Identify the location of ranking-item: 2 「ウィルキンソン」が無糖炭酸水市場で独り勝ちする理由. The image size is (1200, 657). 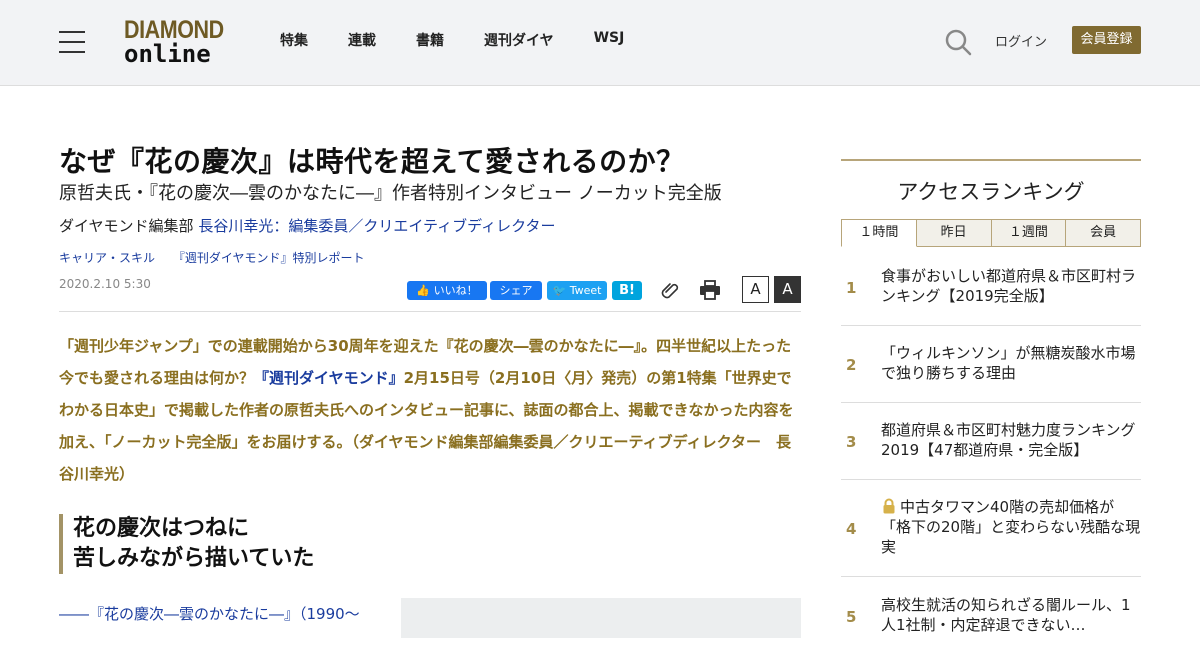
(991, 364).